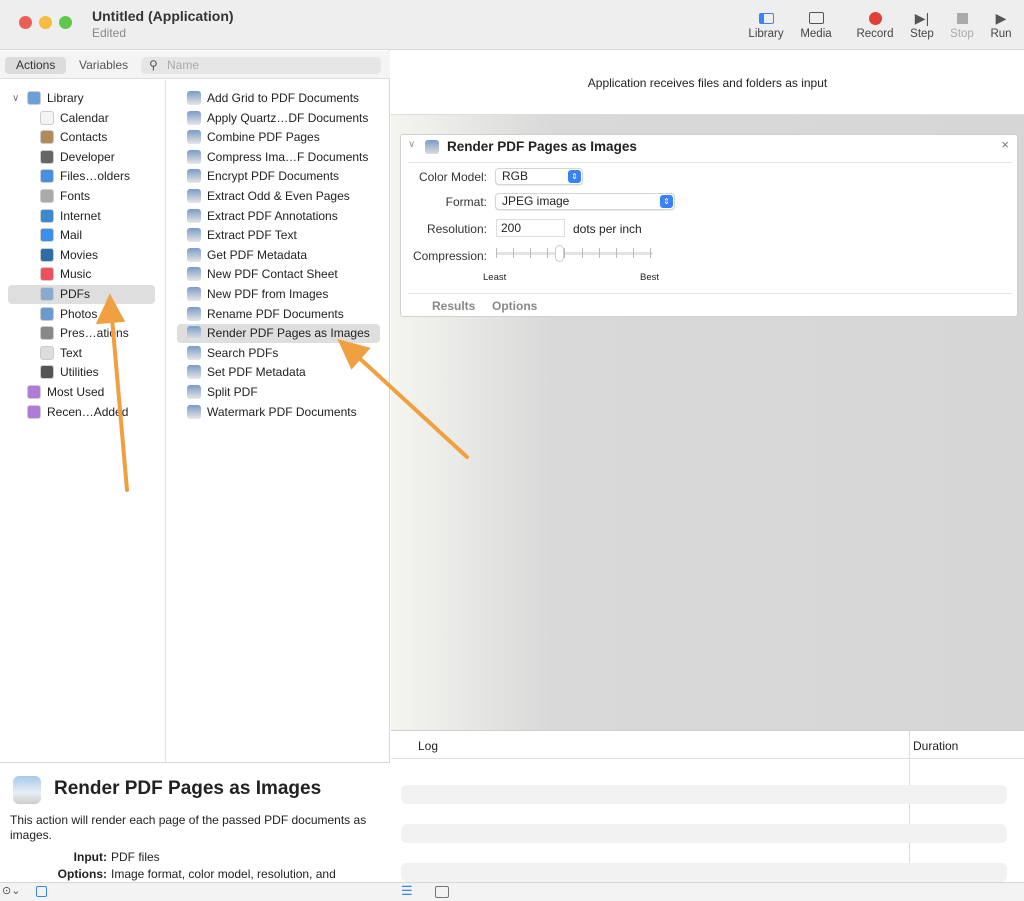 The image size is (1024, 901). I want to click on arrow-to-pdfs, so click(119, 404).